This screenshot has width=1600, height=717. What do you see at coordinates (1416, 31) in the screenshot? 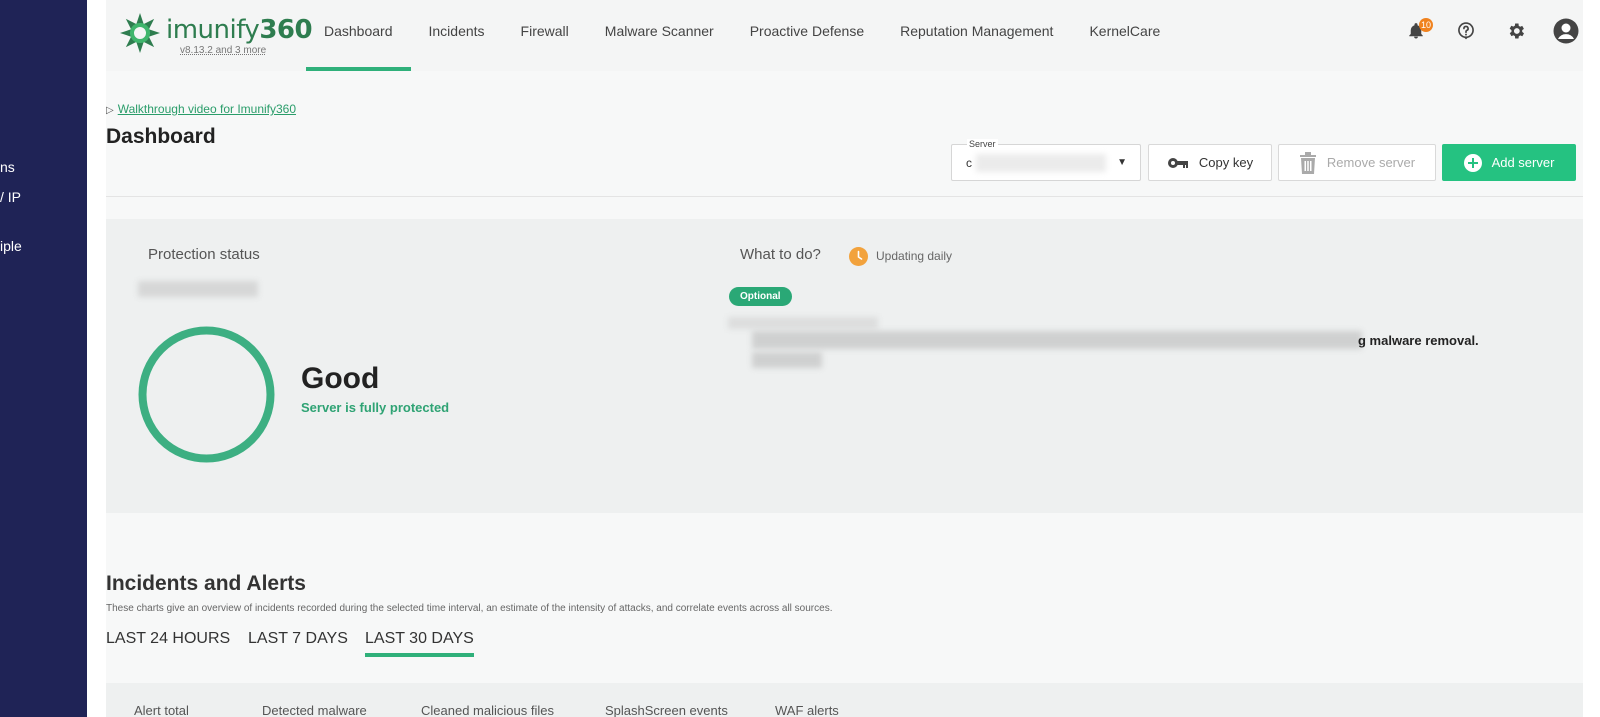
I see `notifications-button: 10` at bounding box center [1416, 31].